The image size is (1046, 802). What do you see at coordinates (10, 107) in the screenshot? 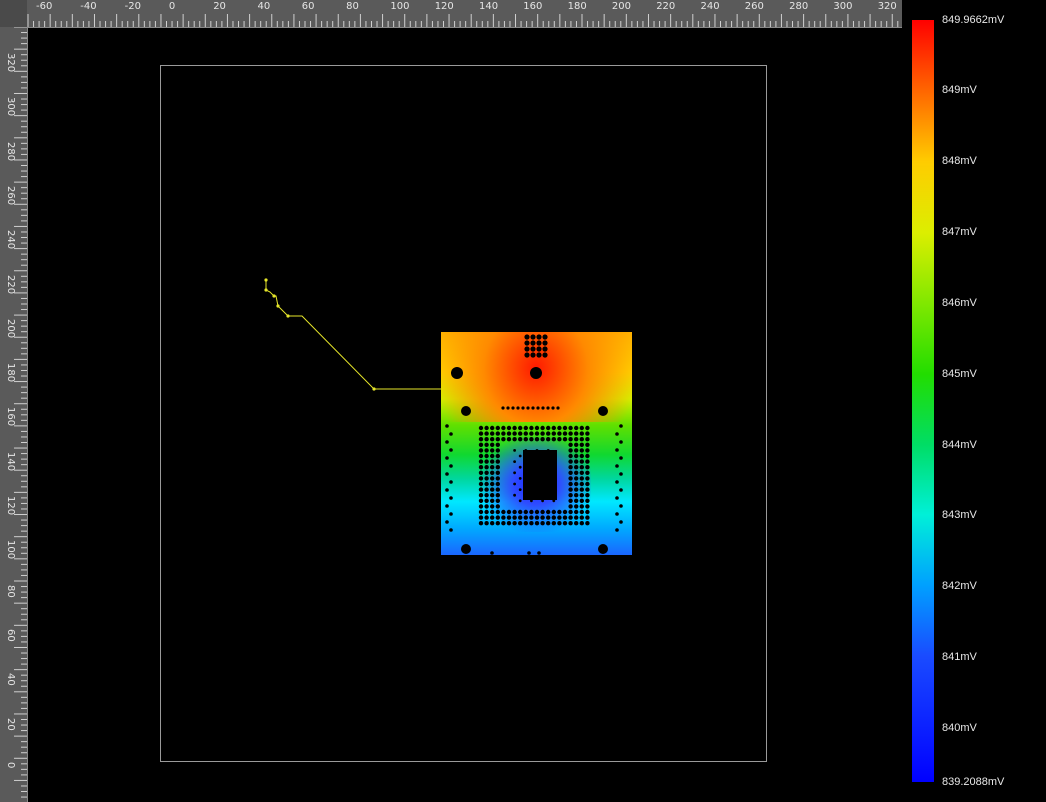
I see `ruler-left-label: 300` at bounding box center [10, 107].